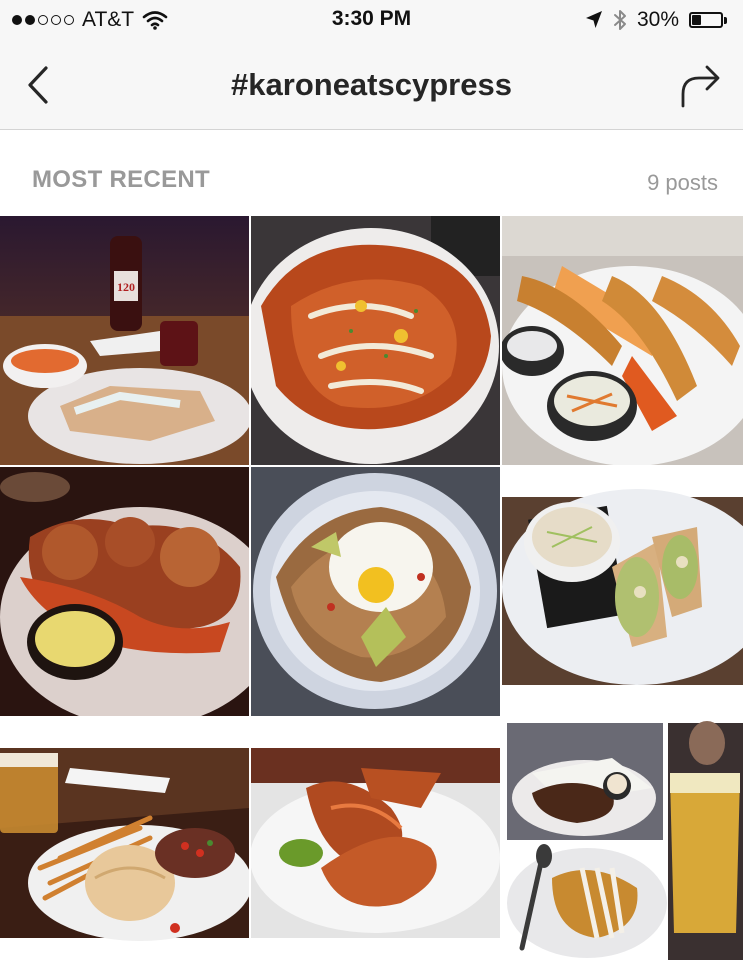  I want to click on photo-fish-and-chips, so click(622, 340).